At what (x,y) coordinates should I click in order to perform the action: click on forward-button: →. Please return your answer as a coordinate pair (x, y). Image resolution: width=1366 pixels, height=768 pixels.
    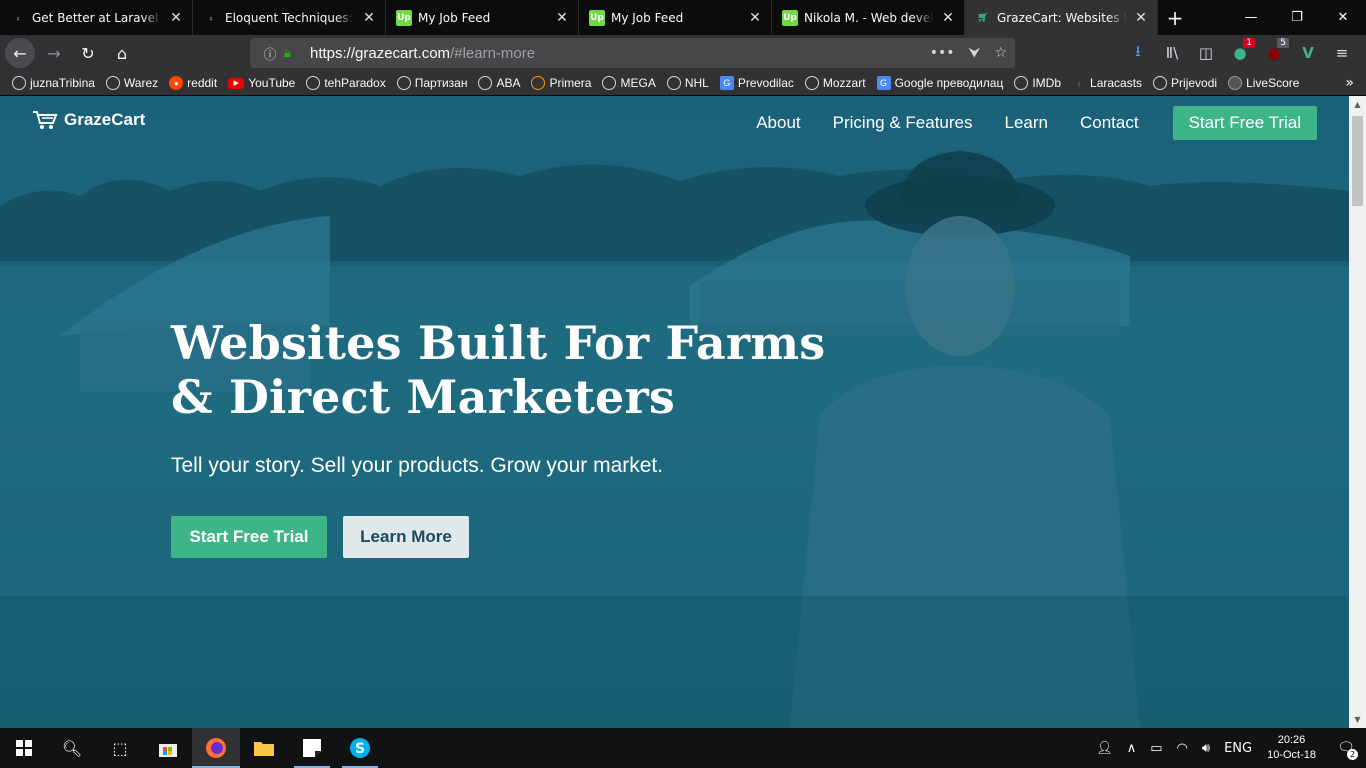
    Looking at the image, I should click on (54, 53).